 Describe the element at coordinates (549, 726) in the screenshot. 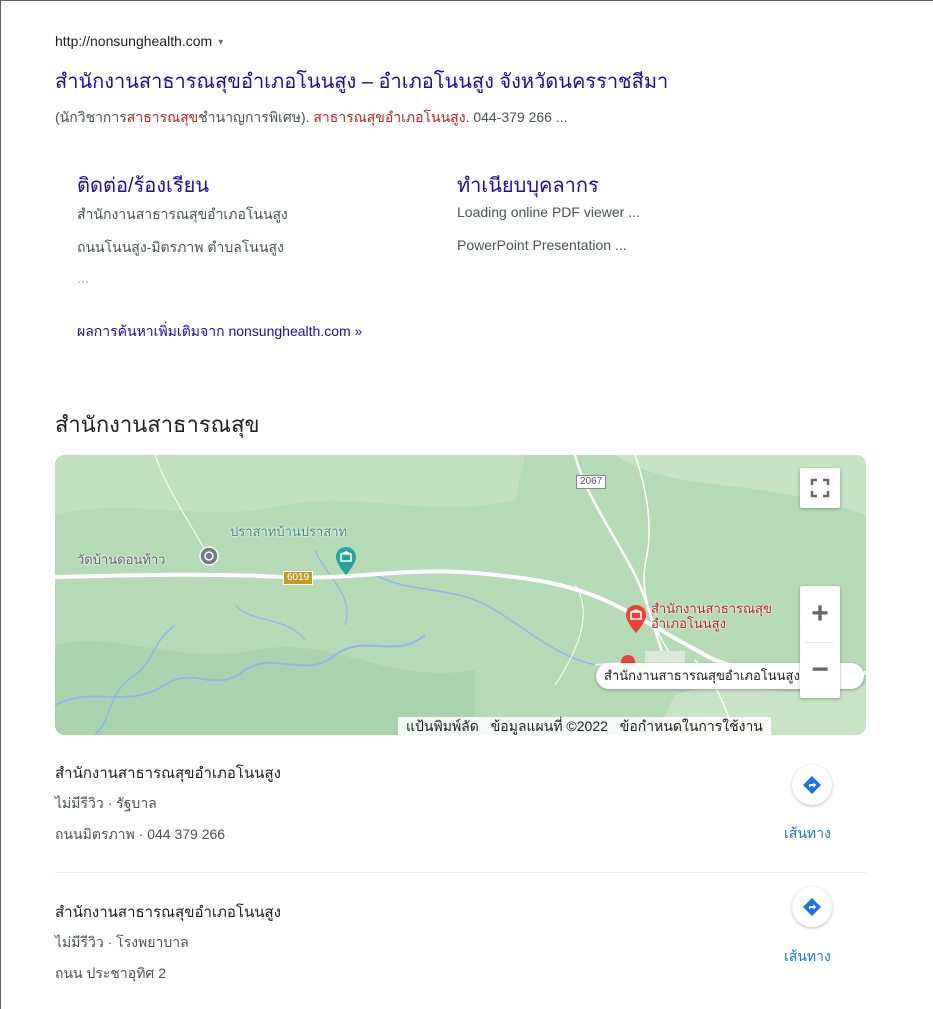

I see `map-data-text: ข้อมูลแผนที่ ©2022` at that location.